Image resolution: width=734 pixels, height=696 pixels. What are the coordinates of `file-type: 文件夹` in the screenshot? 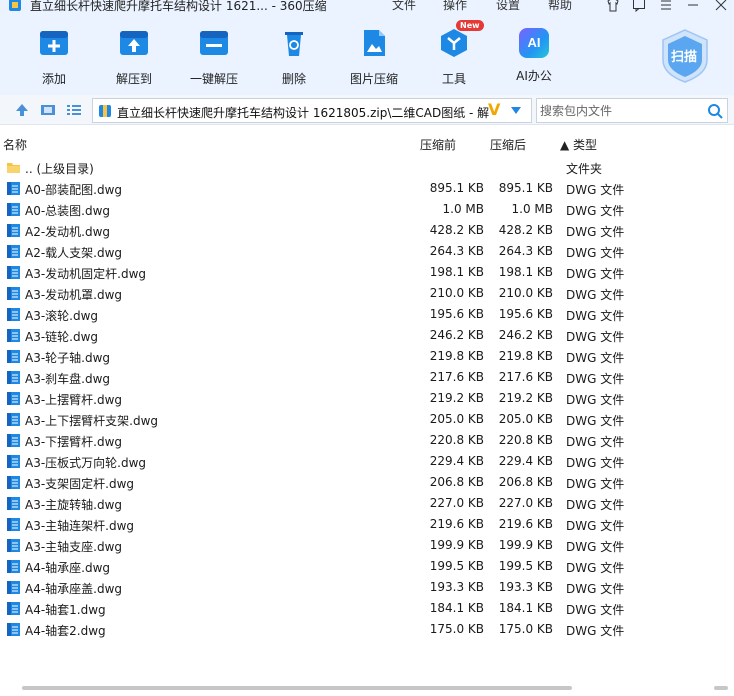 It's located at (584, 169).